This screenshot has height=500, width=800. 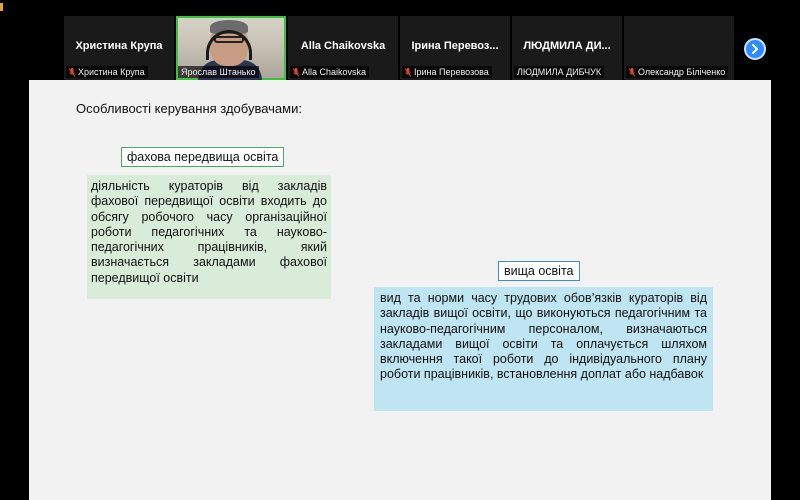 I want to click on participant-caption-text: ЛЮДМИЛА ДИБЧУК, so click(x=559, y=72).